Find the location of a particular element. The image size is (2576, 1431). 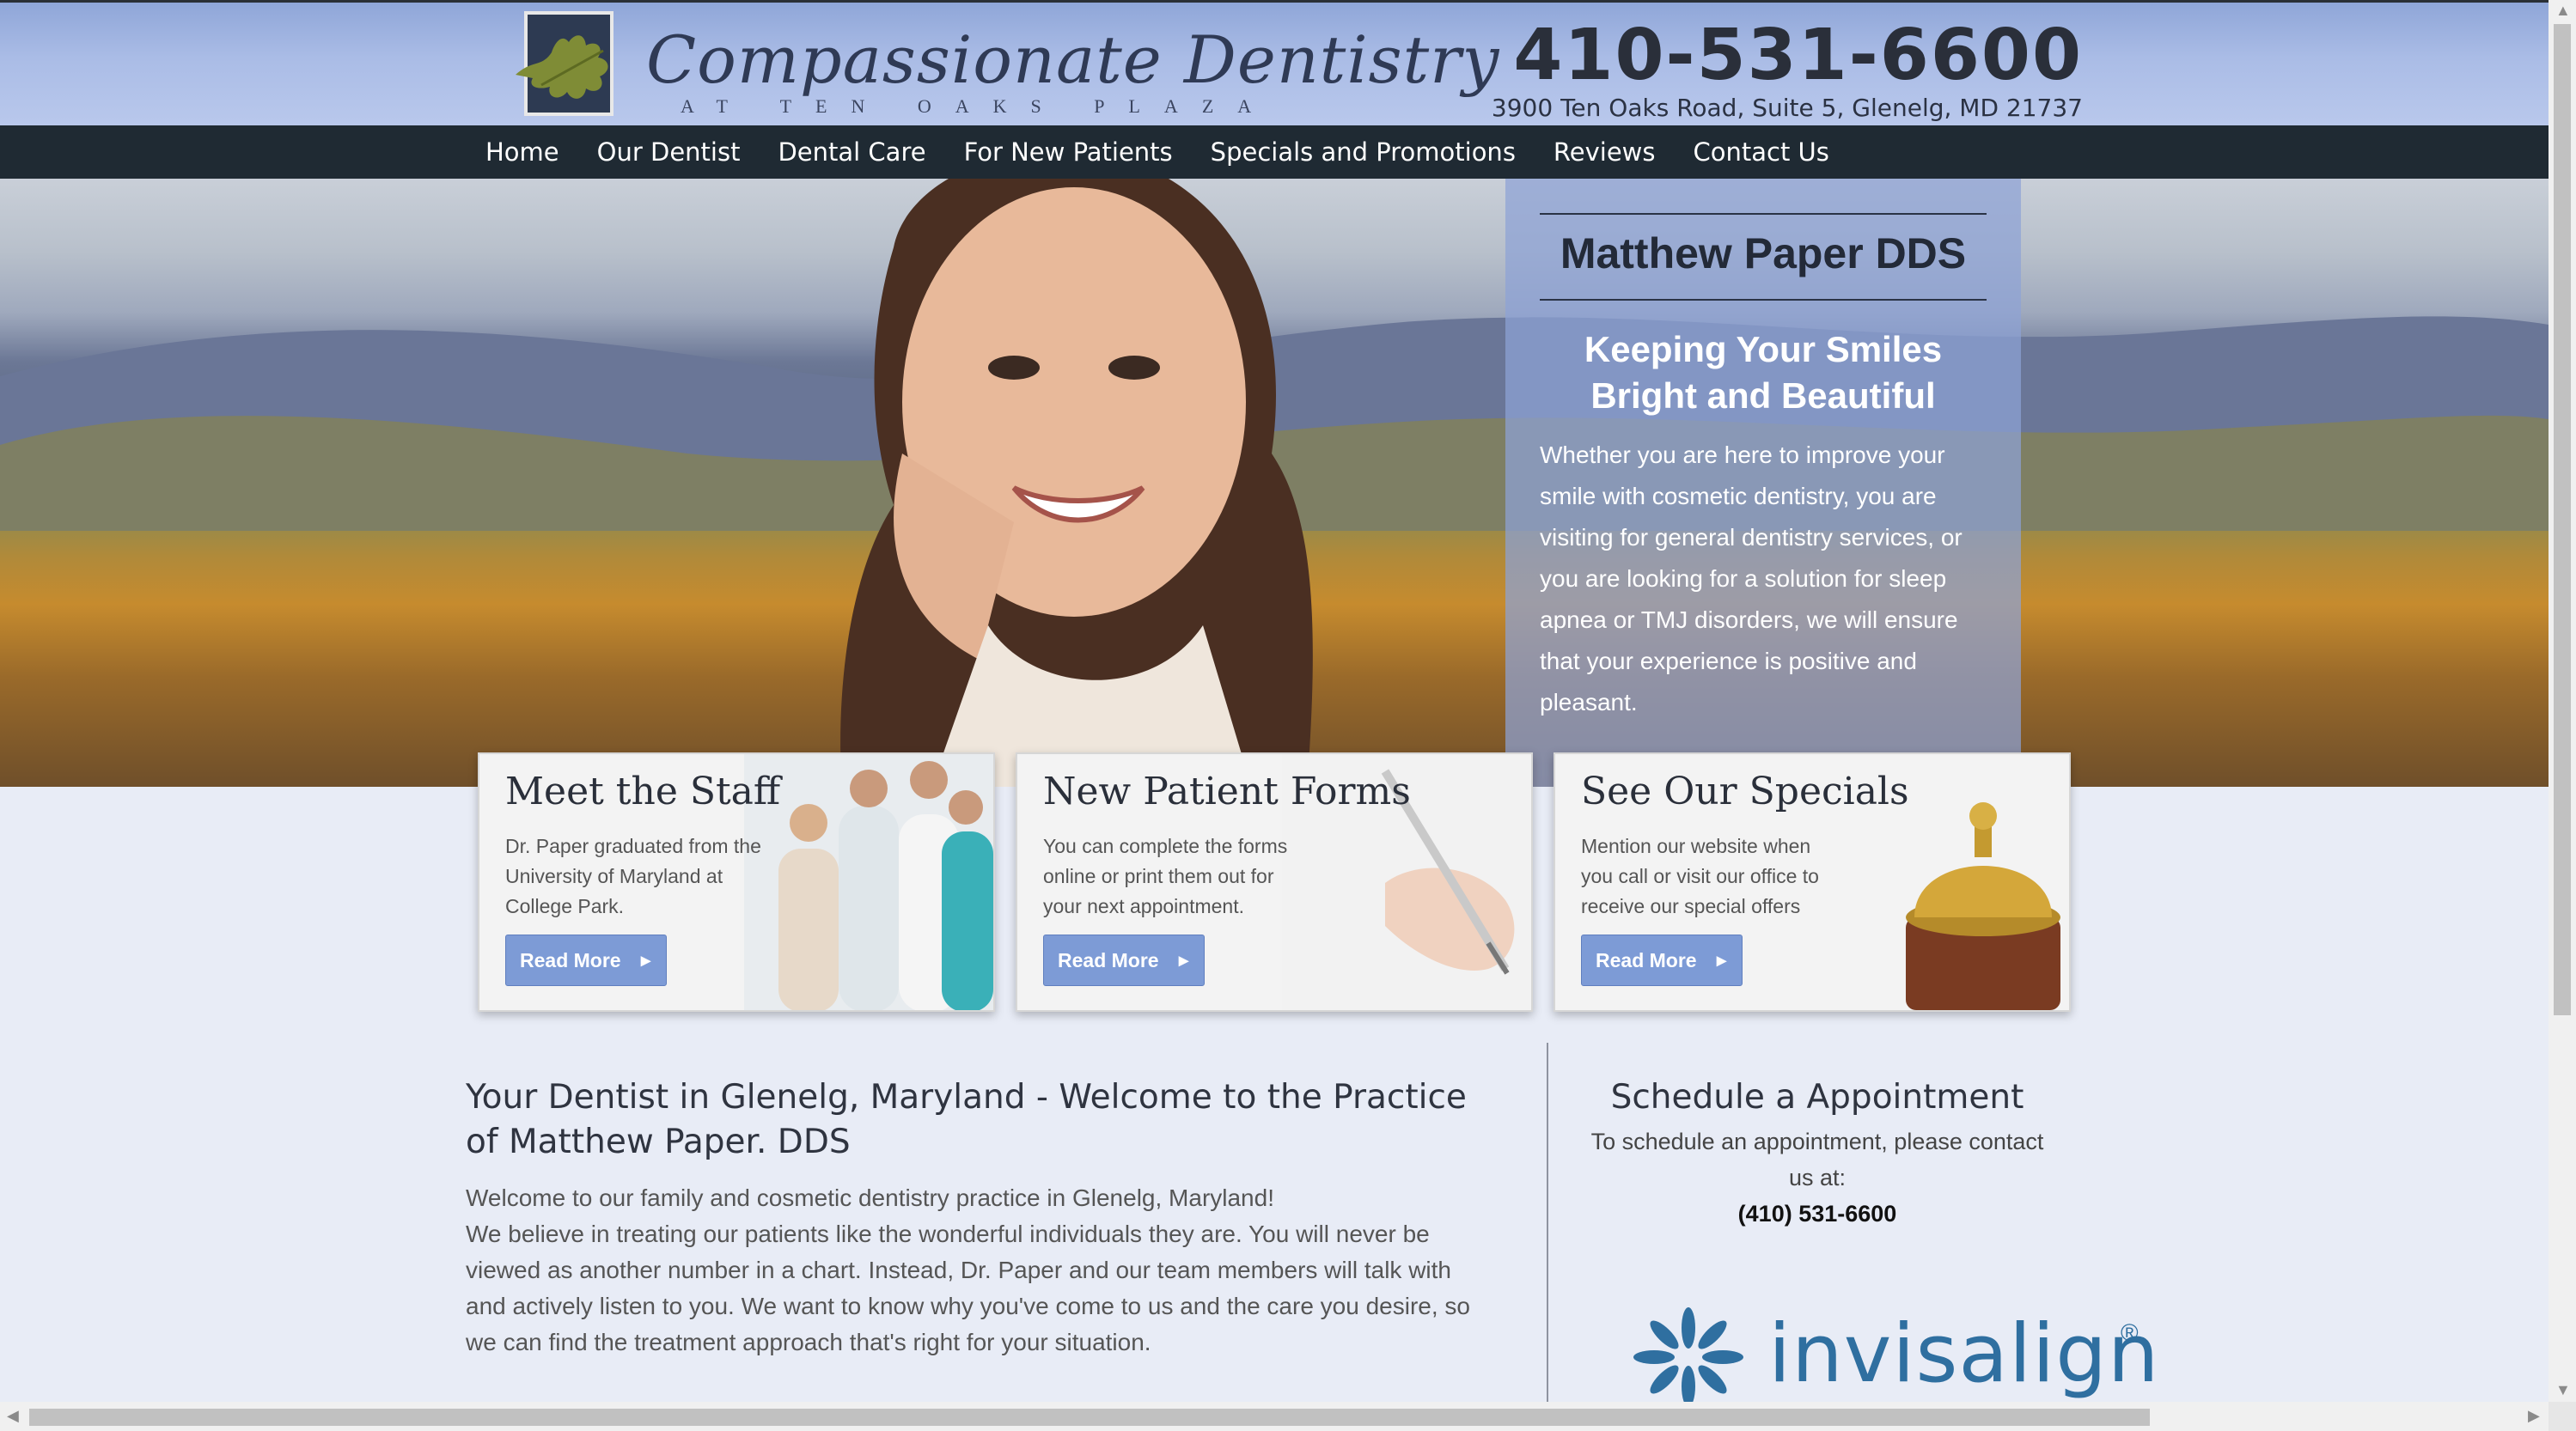

logo-subtitle: AT TEN OAKS PLAZA is located at coordinates (979, 106).